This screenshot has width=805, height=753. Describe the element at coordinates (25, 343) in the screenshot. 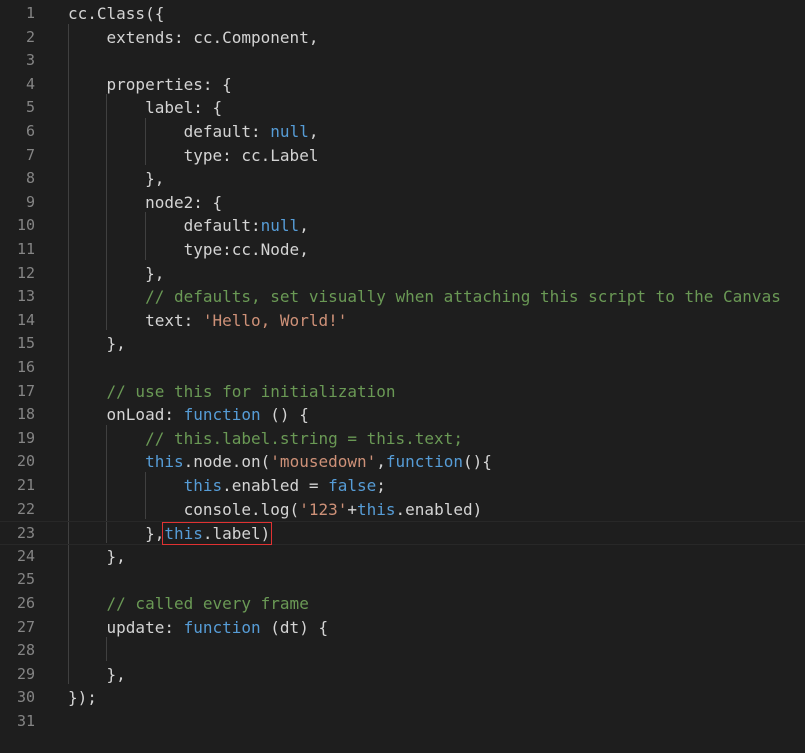

I see `line-number: 15` at that location.